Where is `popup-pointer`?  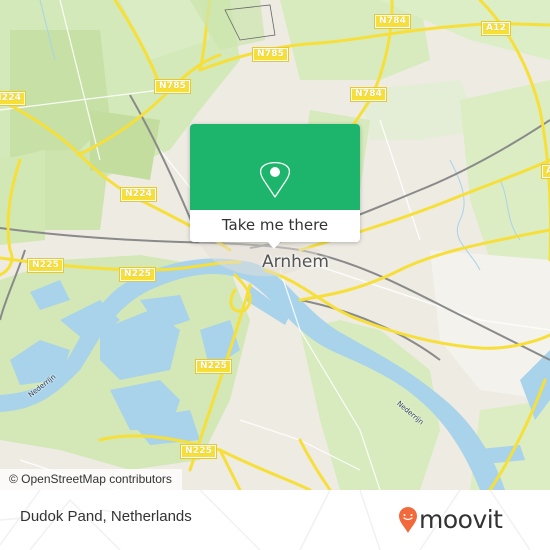 popup-pointer is located at coordinates (274, 245).